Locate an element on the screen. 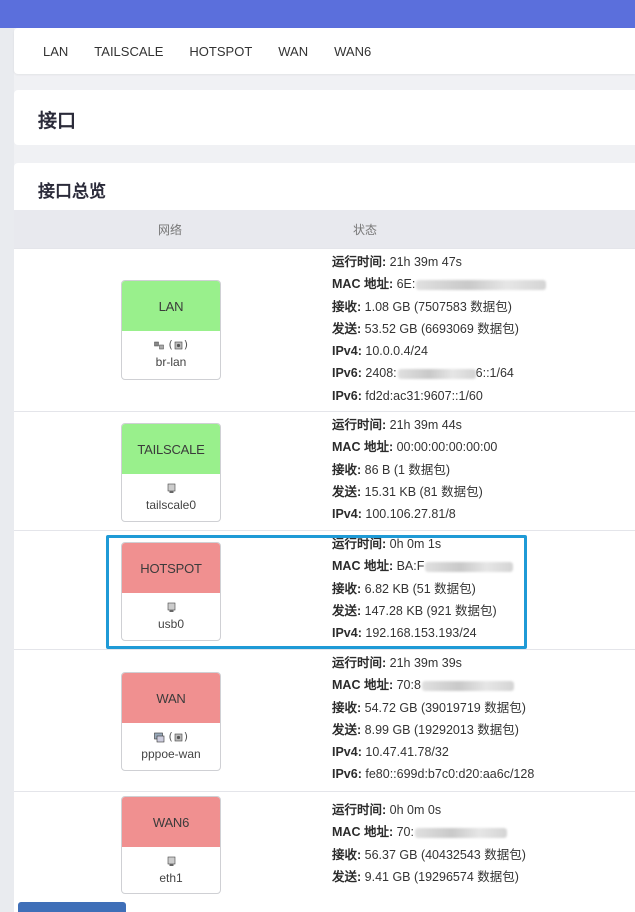  tab-tailscale: TAILSCALE is located at coordinates (128, 51).